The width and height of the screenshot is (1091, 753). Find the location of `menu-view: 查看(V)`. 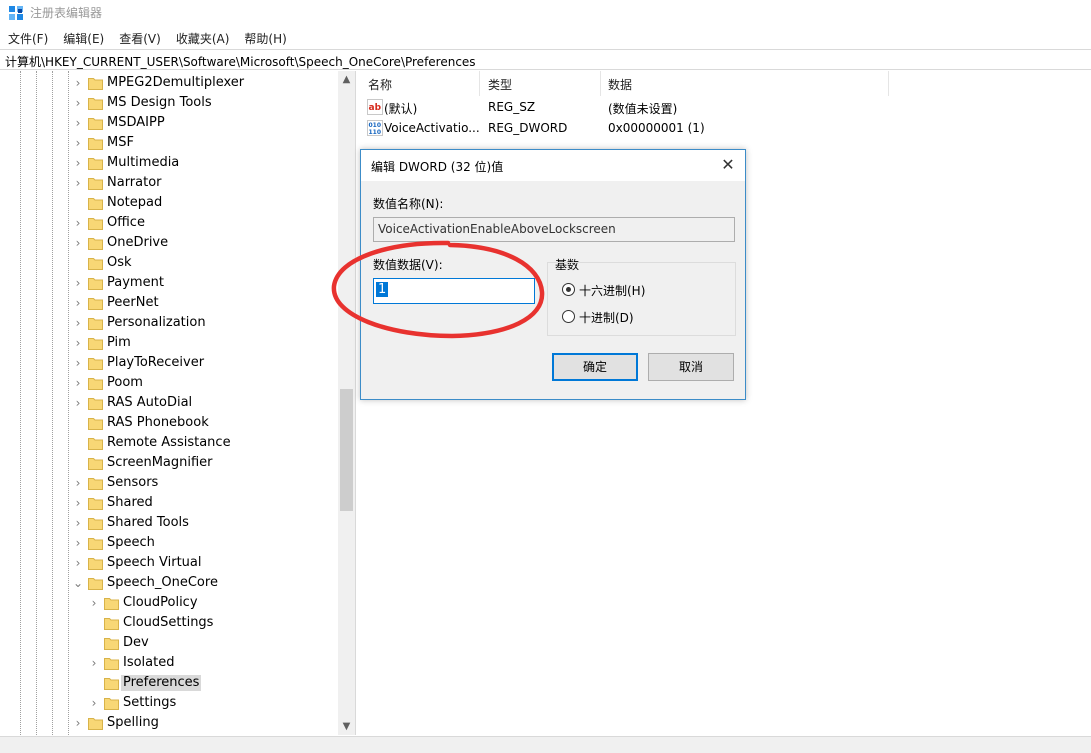

menu-view: 查看(V) is located at coordinates (139, 37).